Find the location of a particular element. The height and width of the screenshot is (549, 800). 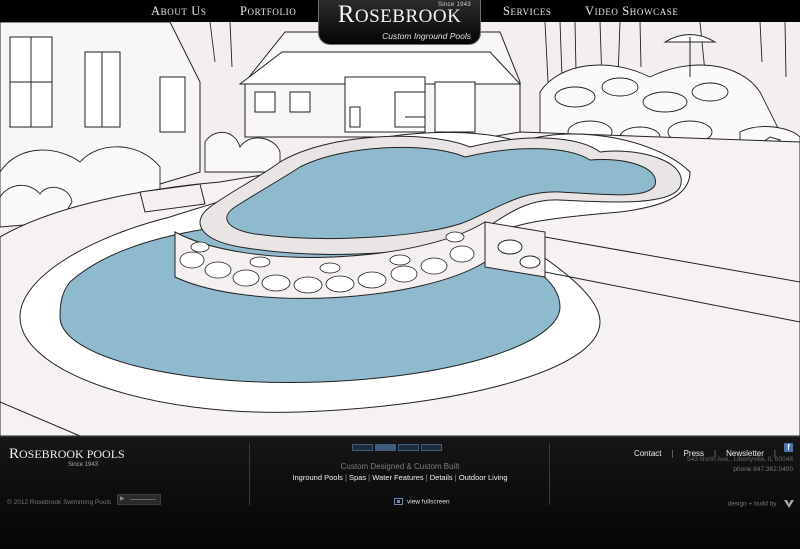

view-fullscreen-button: view fullscreen is located at coordinates (422, 502).